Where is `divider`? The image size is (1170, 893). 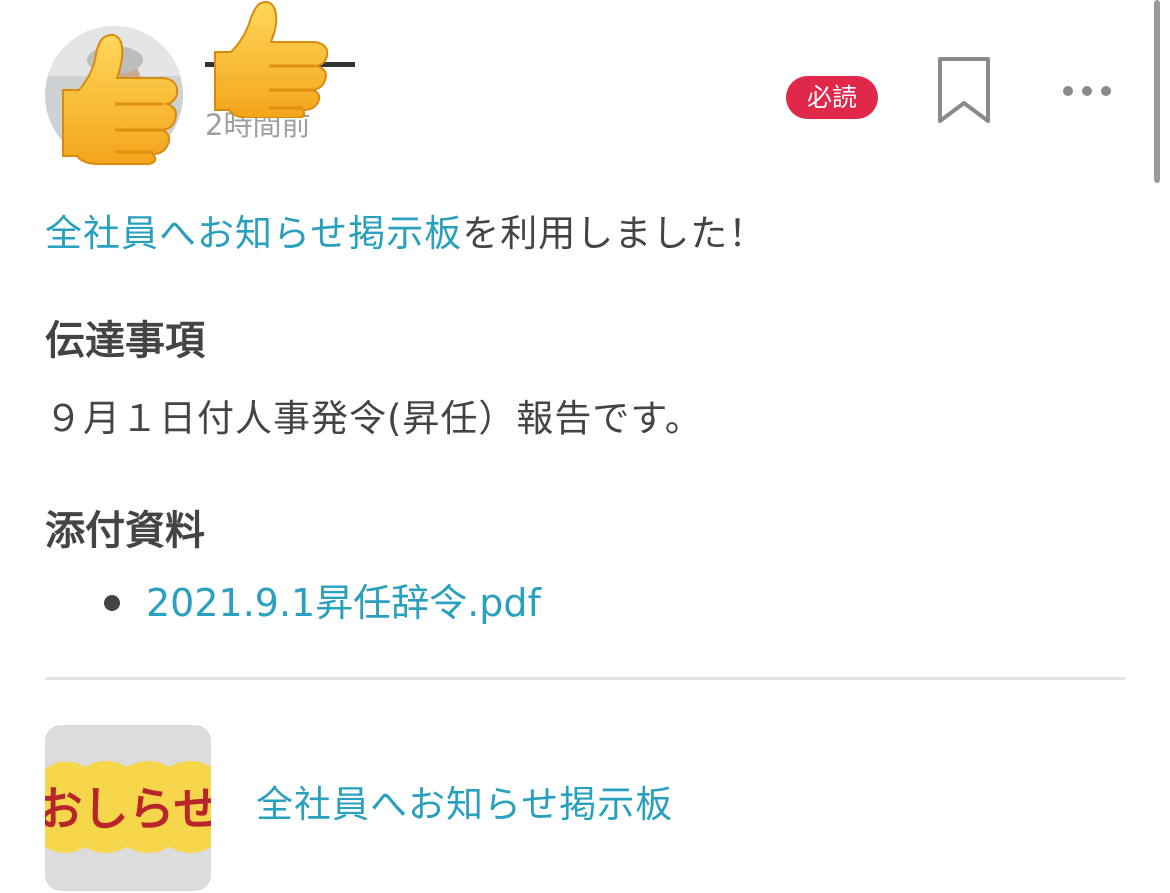
divider is located at coordinates (585, 678).